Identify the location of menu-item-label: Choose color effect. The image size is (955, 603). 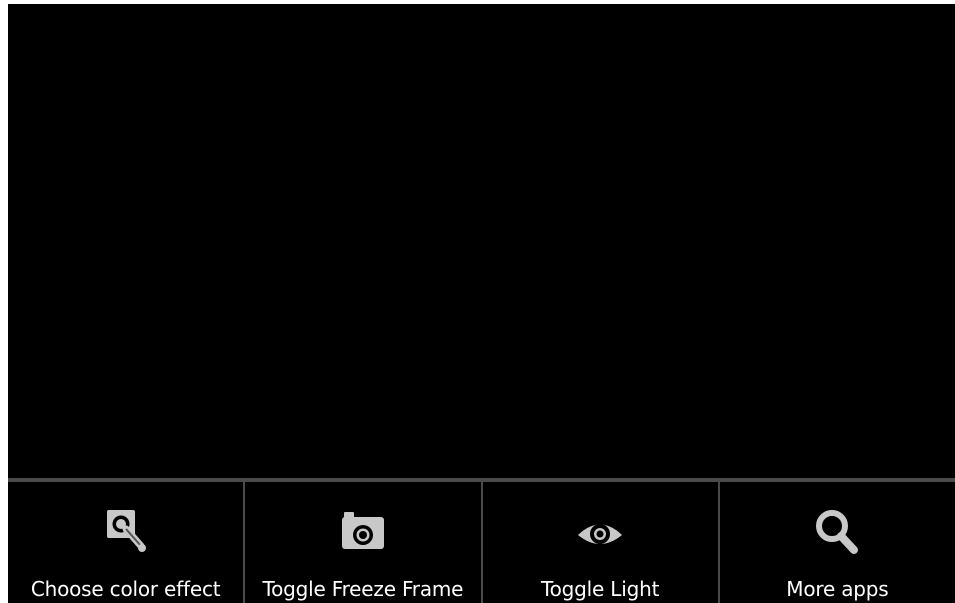
(125, 589).